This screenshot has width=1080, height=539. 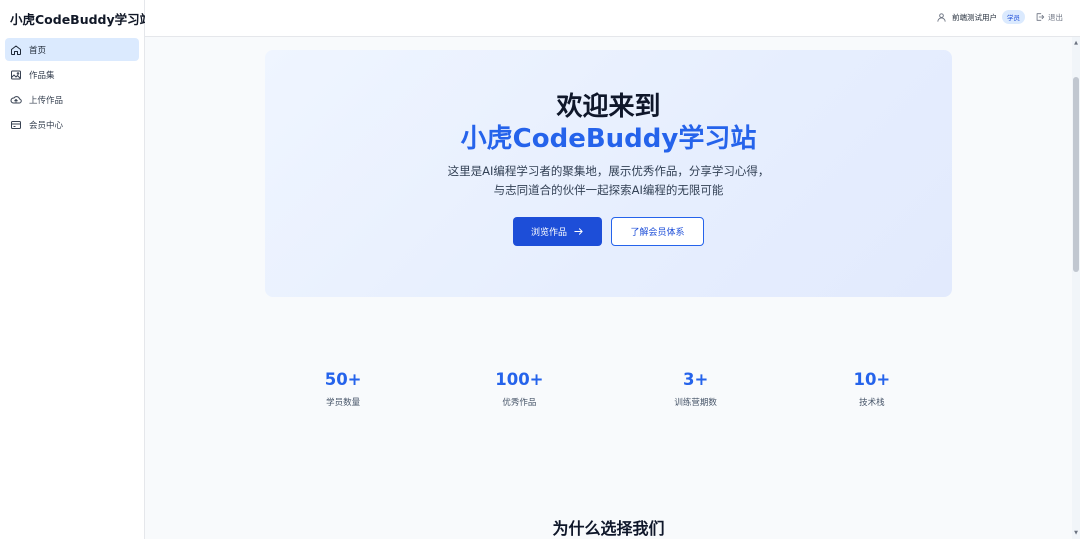 What do you see at coordinates (16, 125) in the screenshot?
I see `credit-card-icon` at bounding box center [16, 125].